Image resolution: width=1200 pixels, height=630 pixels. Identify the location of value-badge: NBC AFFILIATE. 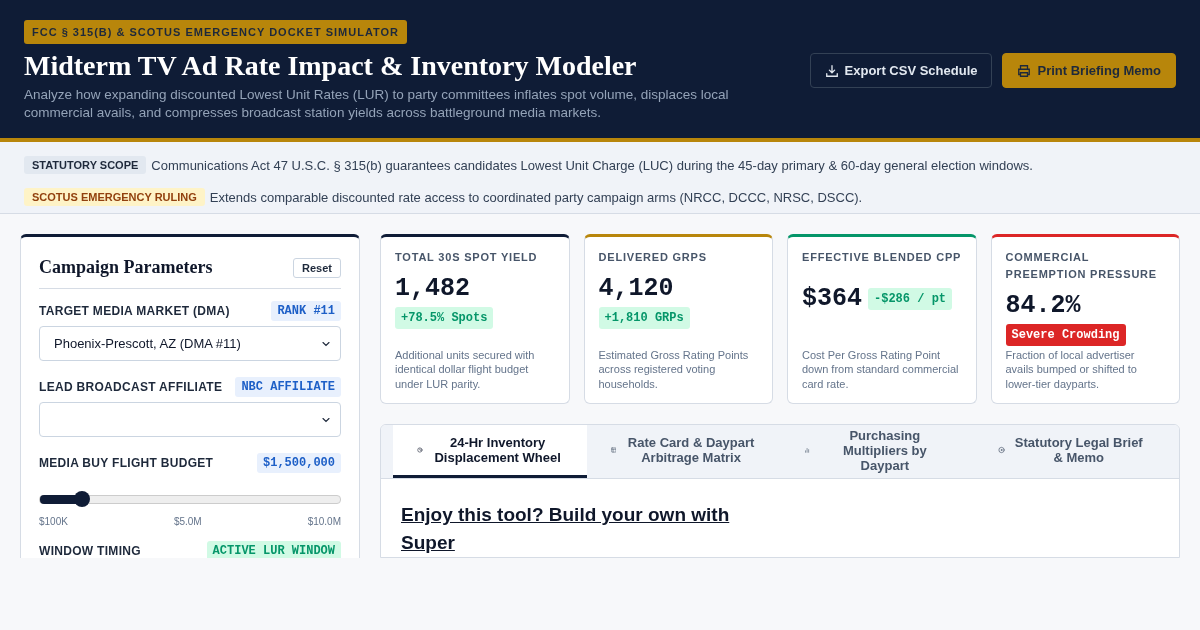
(288, 387).